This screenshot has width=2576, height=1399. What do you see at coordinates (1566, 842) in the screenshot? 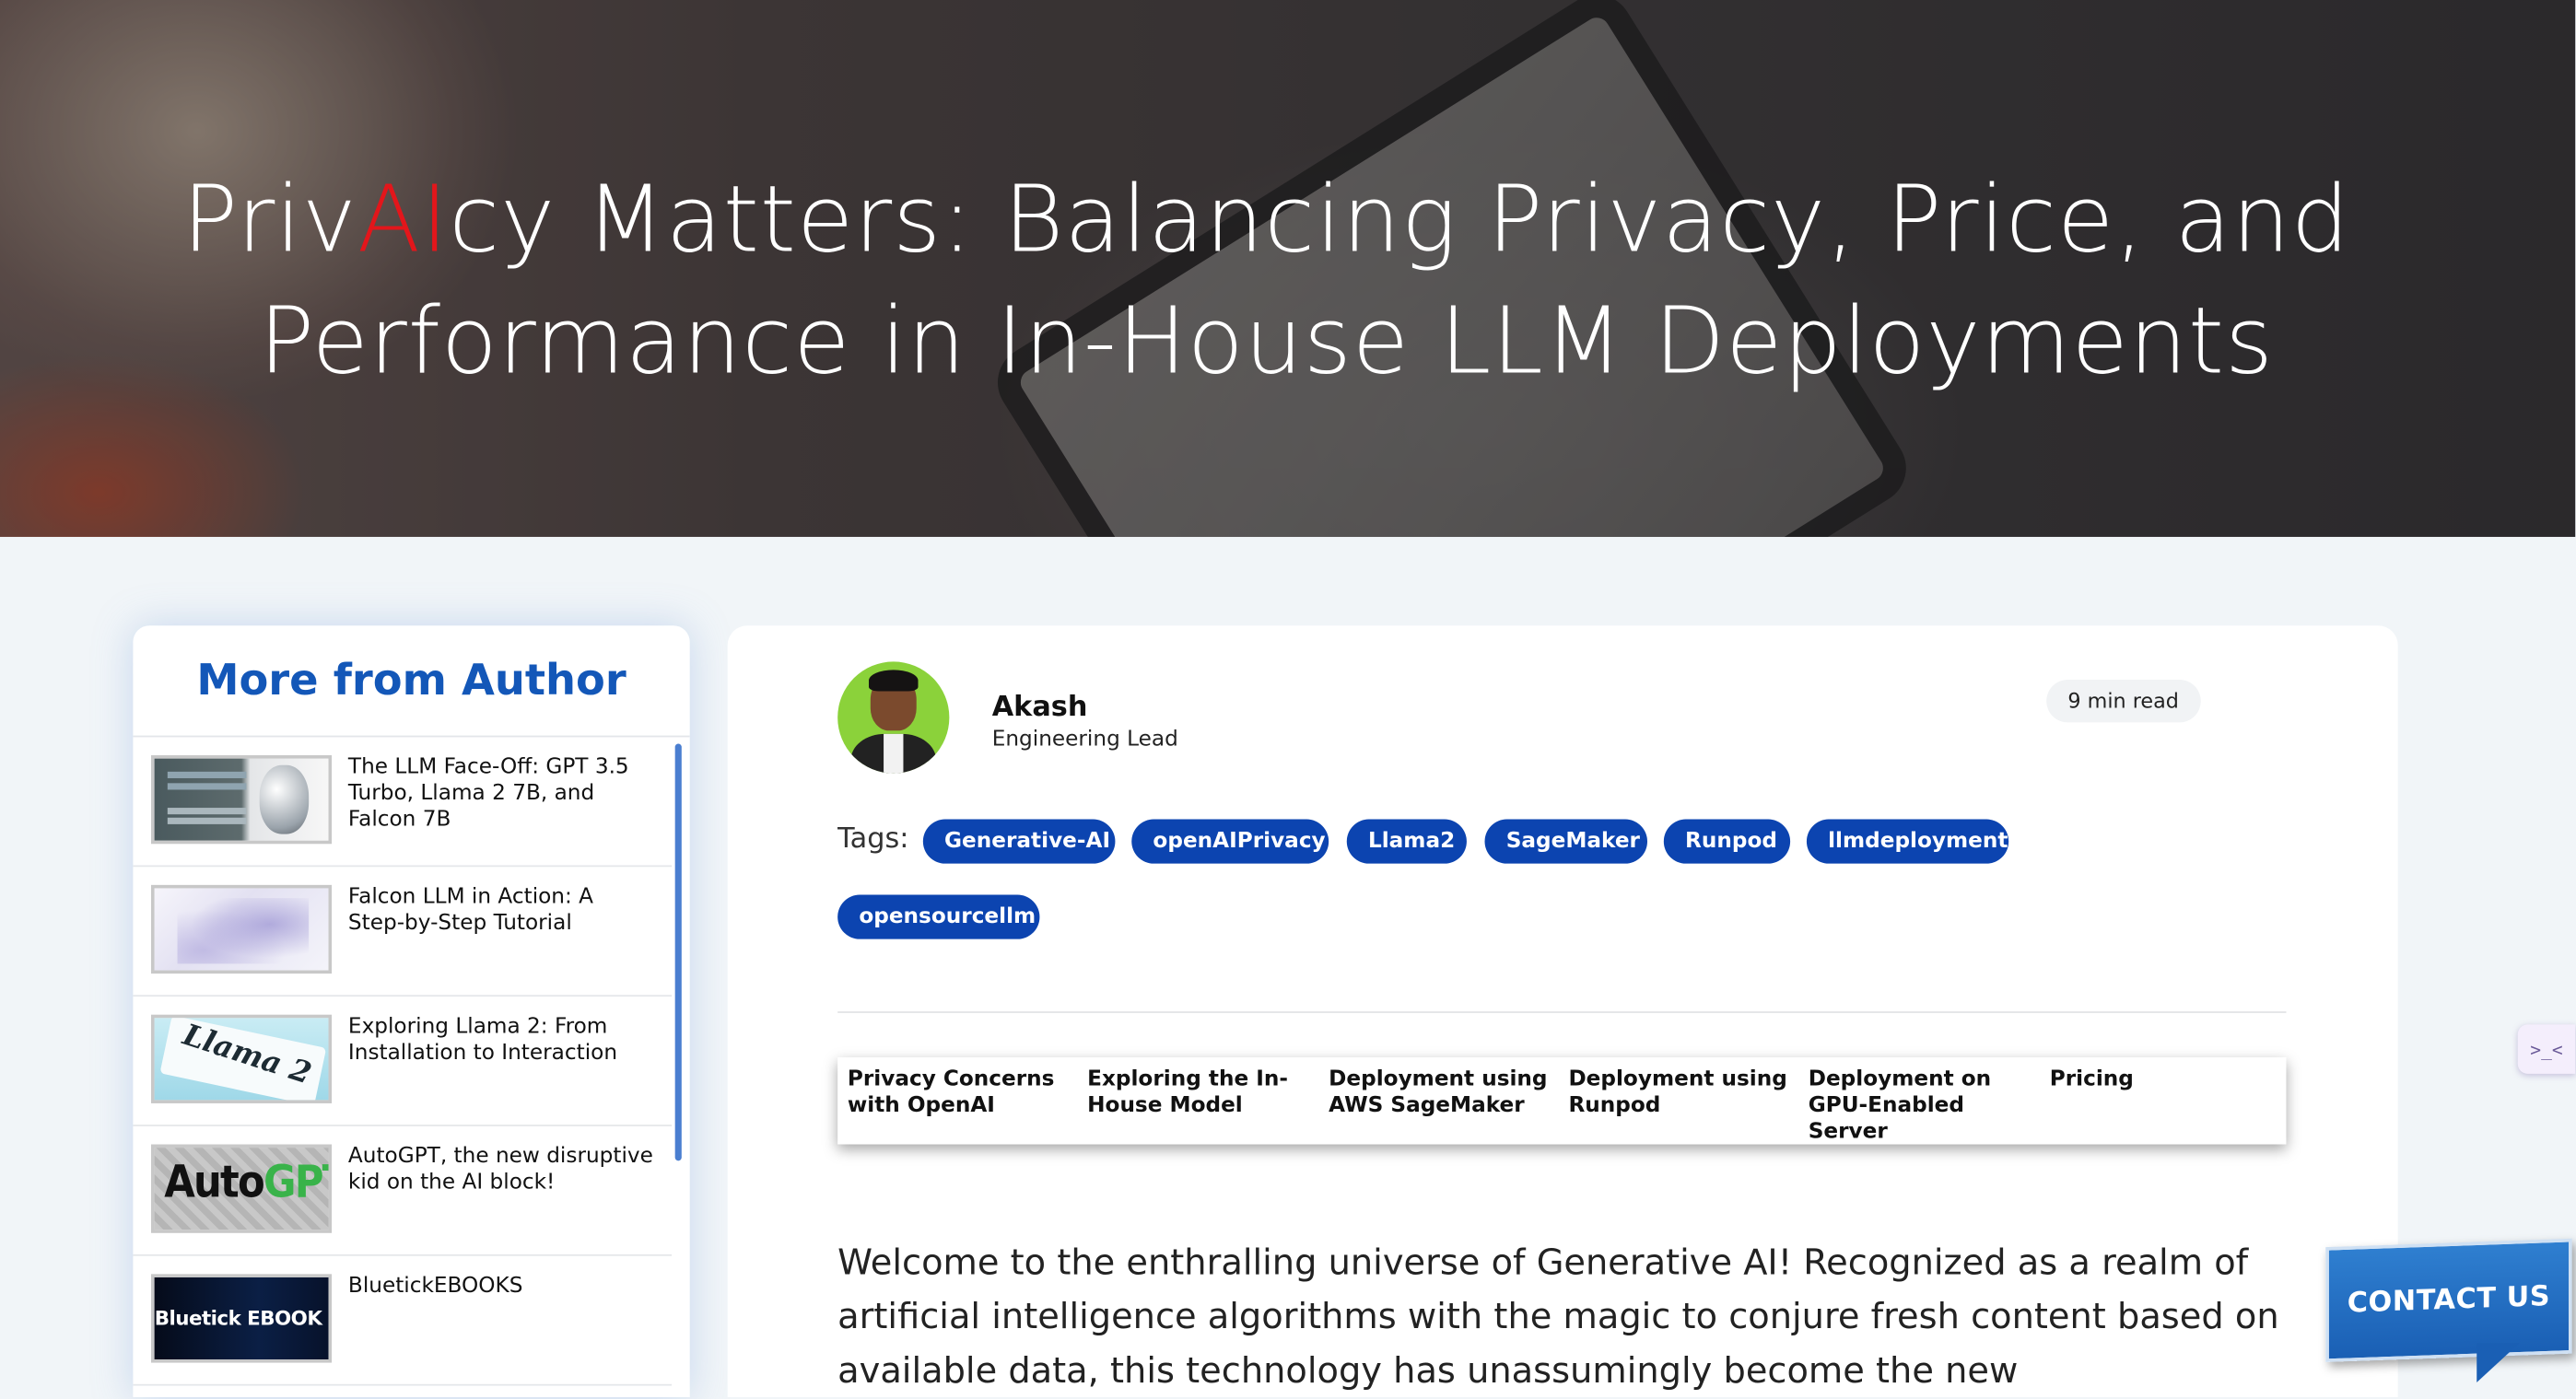
I see `tag-sagemaker: SageMaker` at bounding box center [1566, 842].